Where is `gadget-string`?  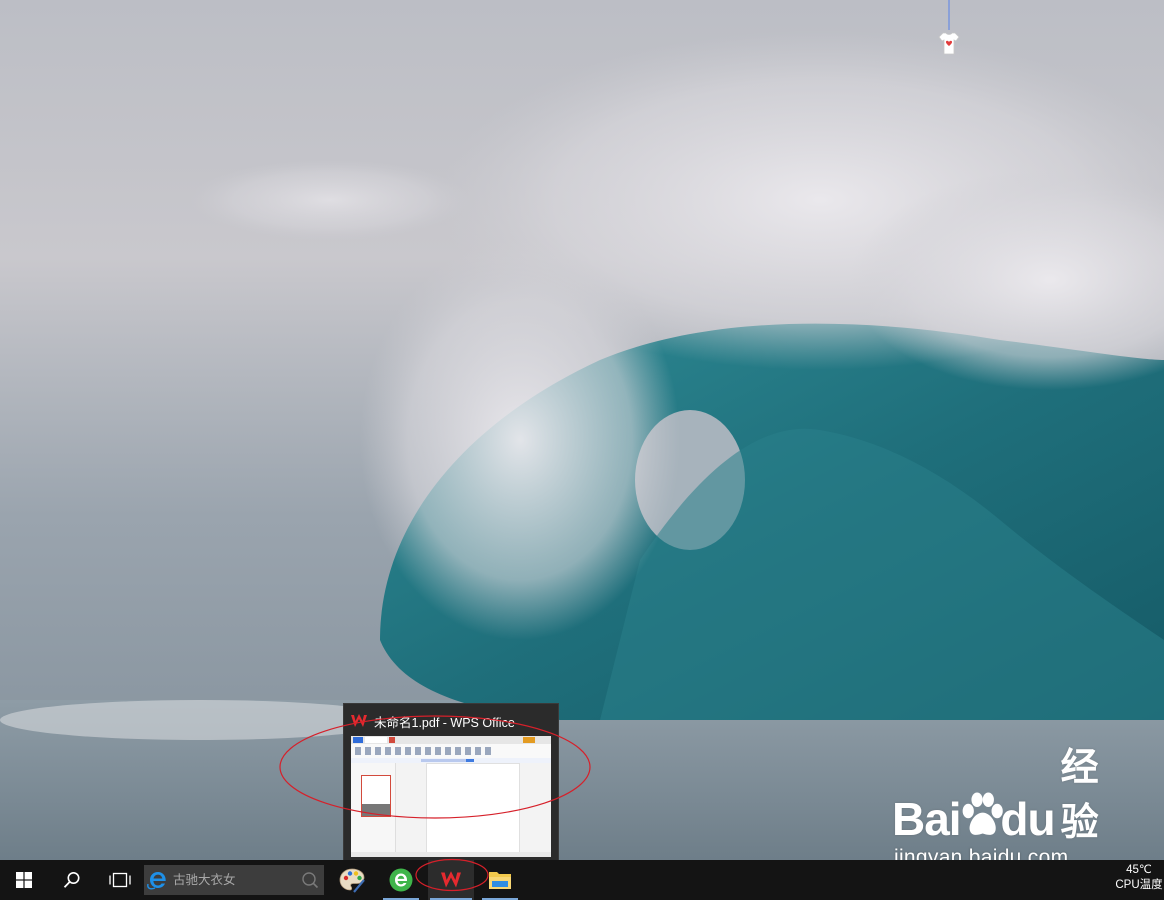
gadget-string is located at coordinates (949, 15).